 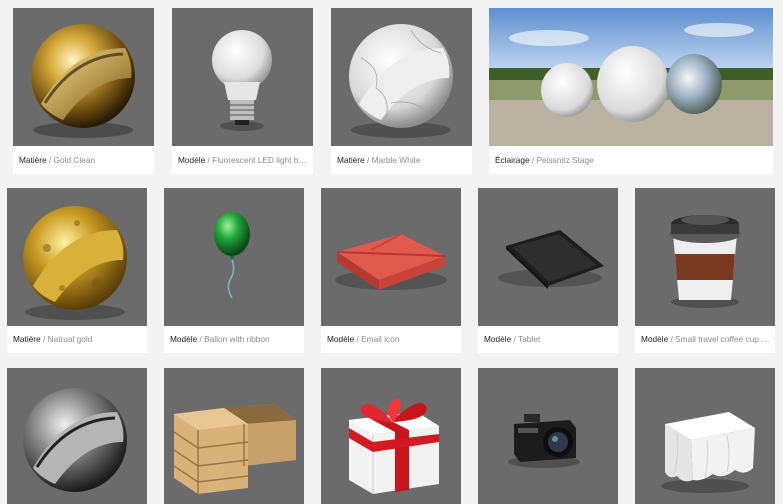 I want to click on asset-card: Modèle / Email icon, so click(x=391, y=270).